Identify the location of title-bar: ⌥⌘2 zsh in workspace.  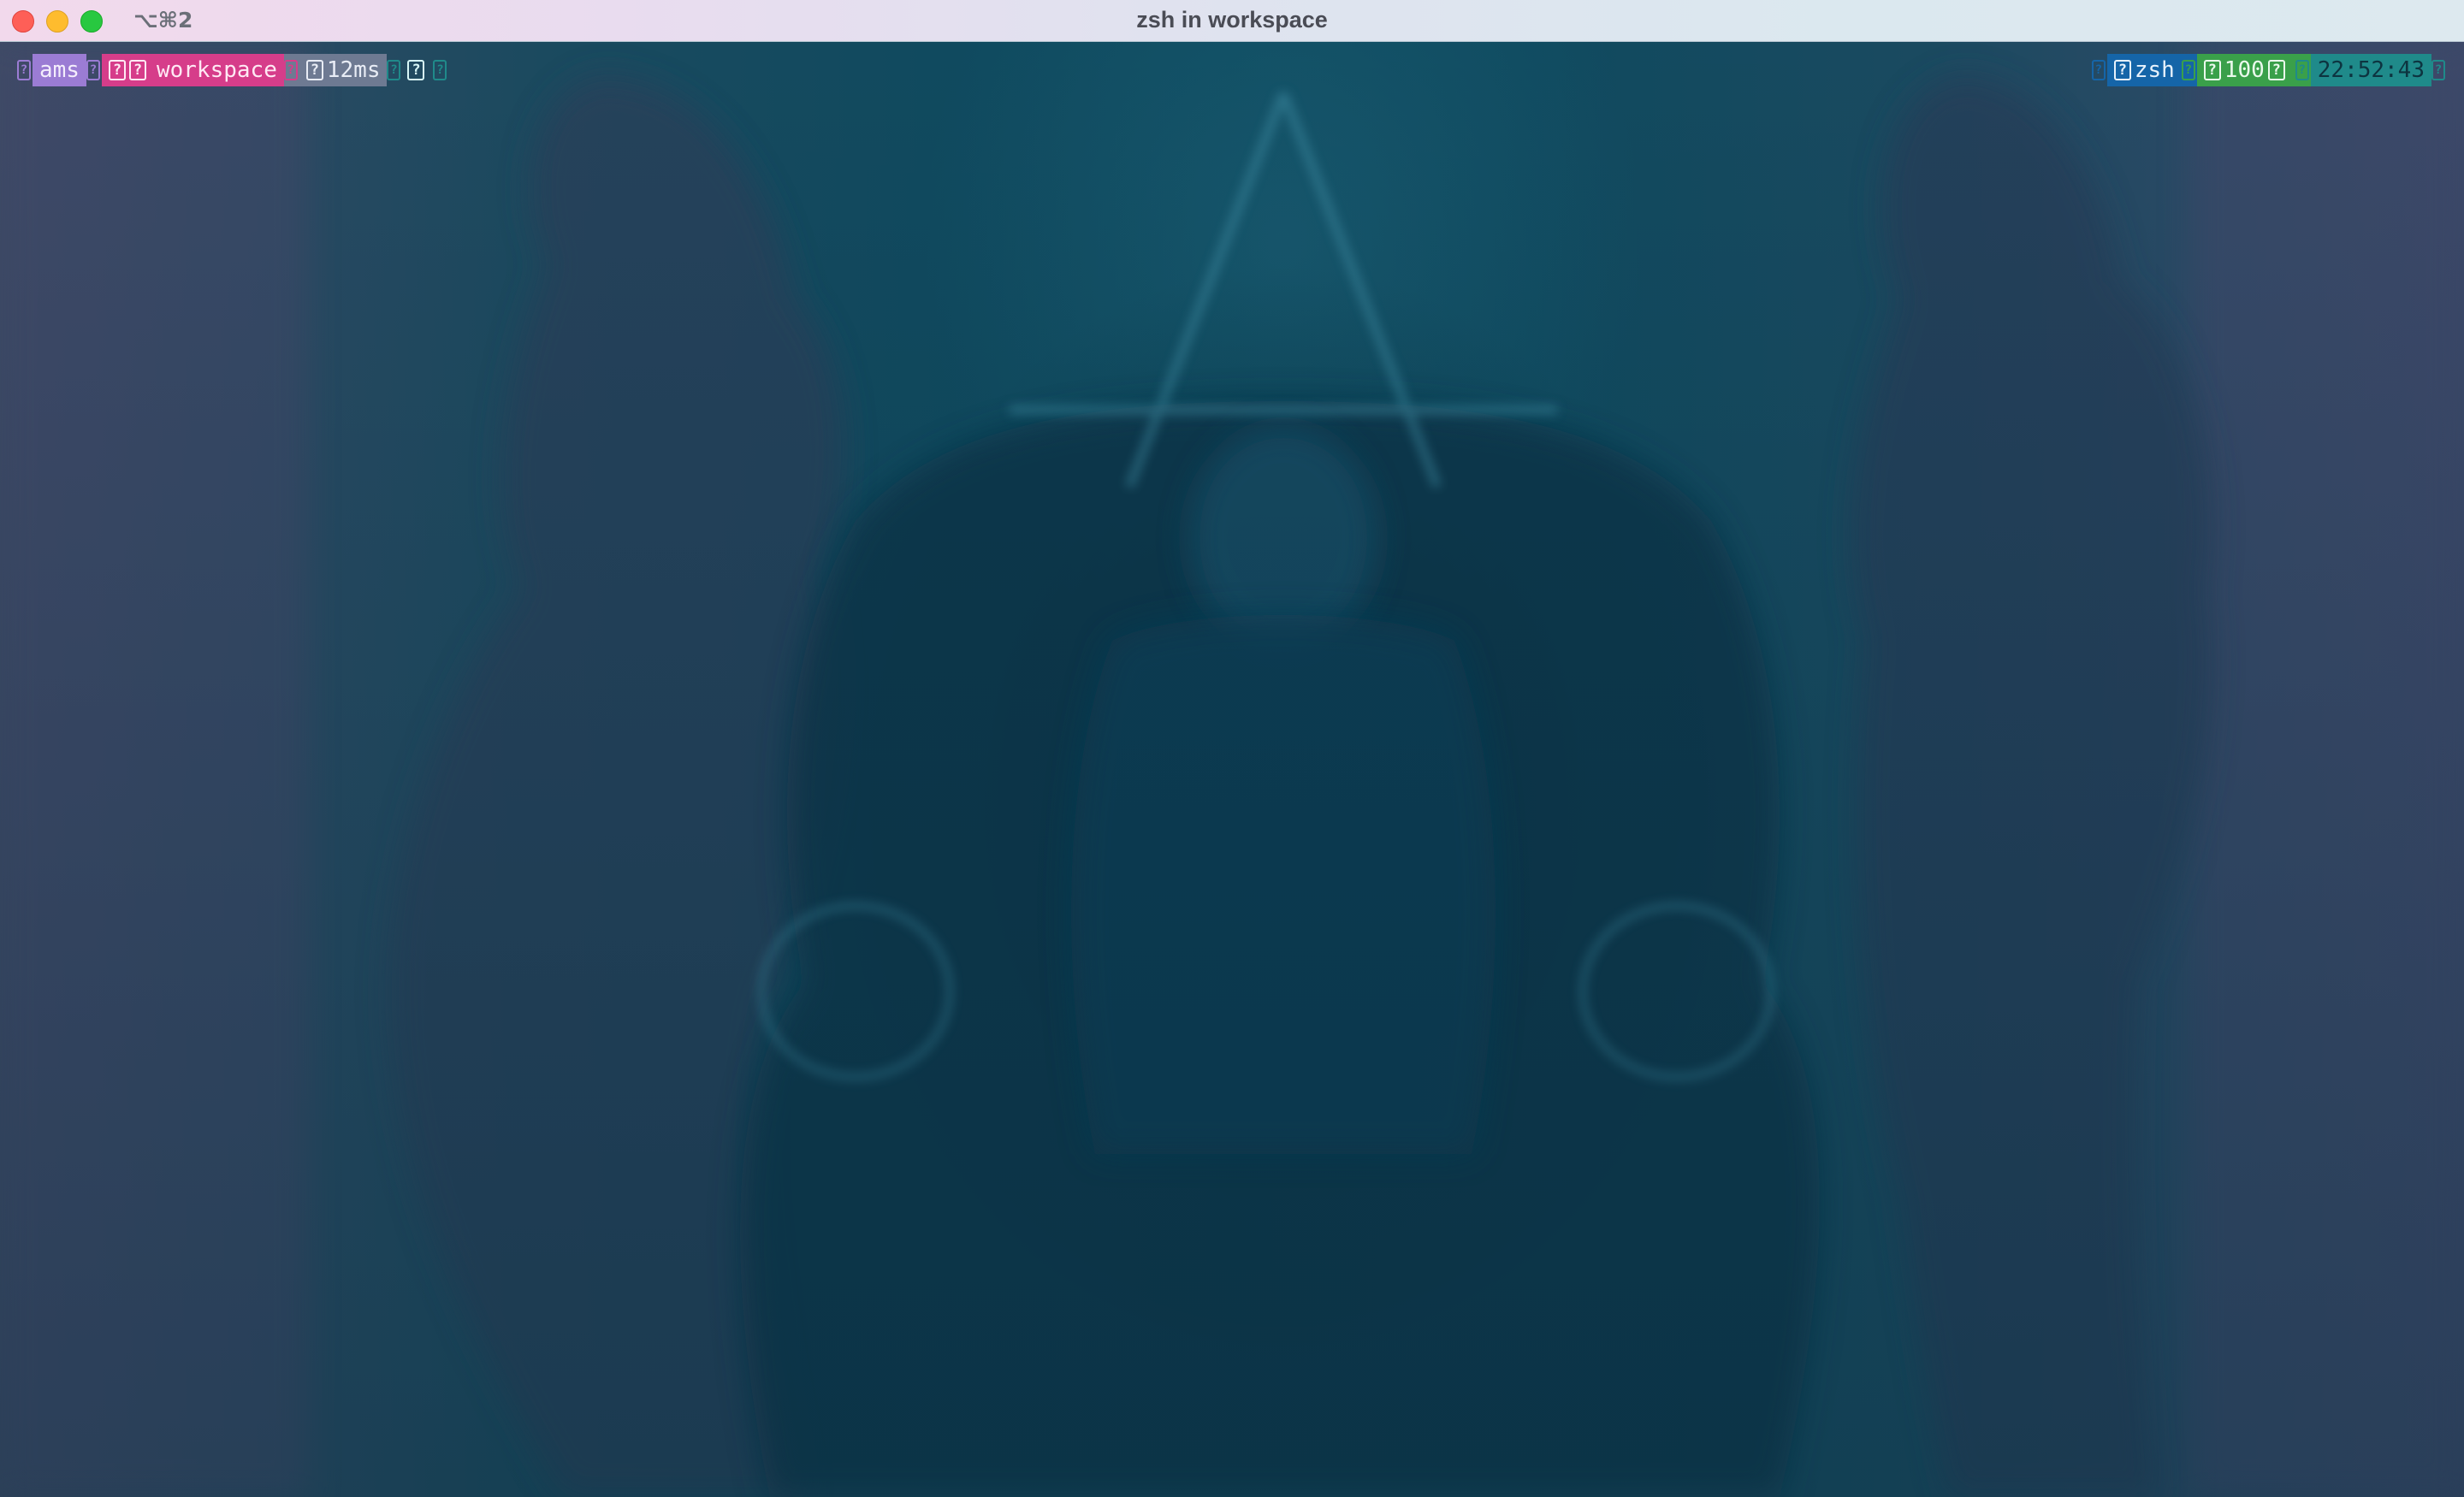
(1232, 21).